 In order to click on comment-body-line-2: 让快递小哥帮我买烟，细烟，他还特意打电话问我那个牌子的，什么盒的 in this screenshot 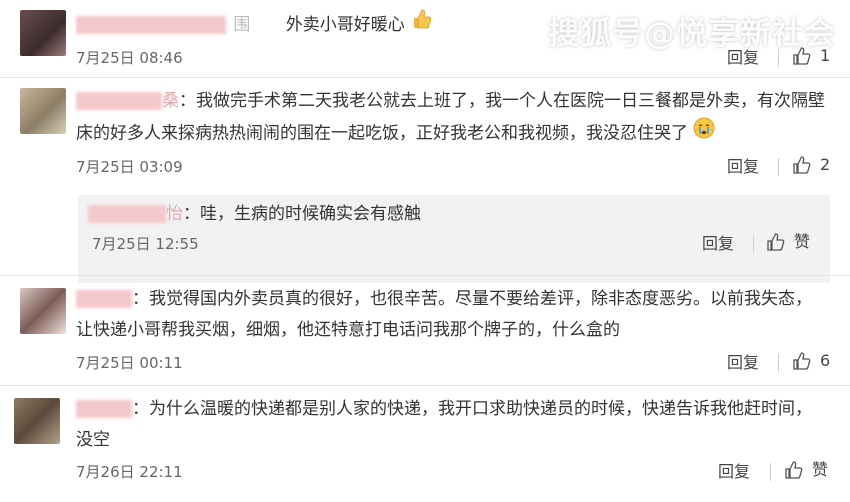, I will do `click(348, 330)`.